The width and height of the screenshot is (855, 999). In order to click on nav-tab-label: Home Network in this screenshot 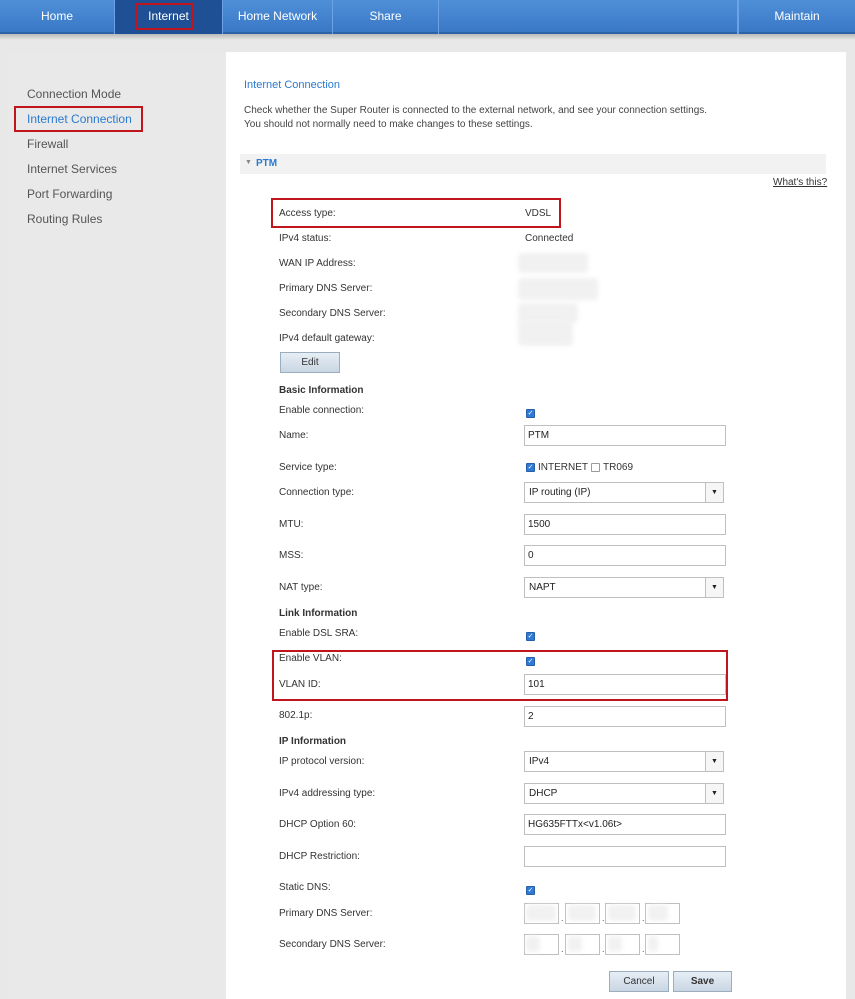, I will do `click(277, 16)`.